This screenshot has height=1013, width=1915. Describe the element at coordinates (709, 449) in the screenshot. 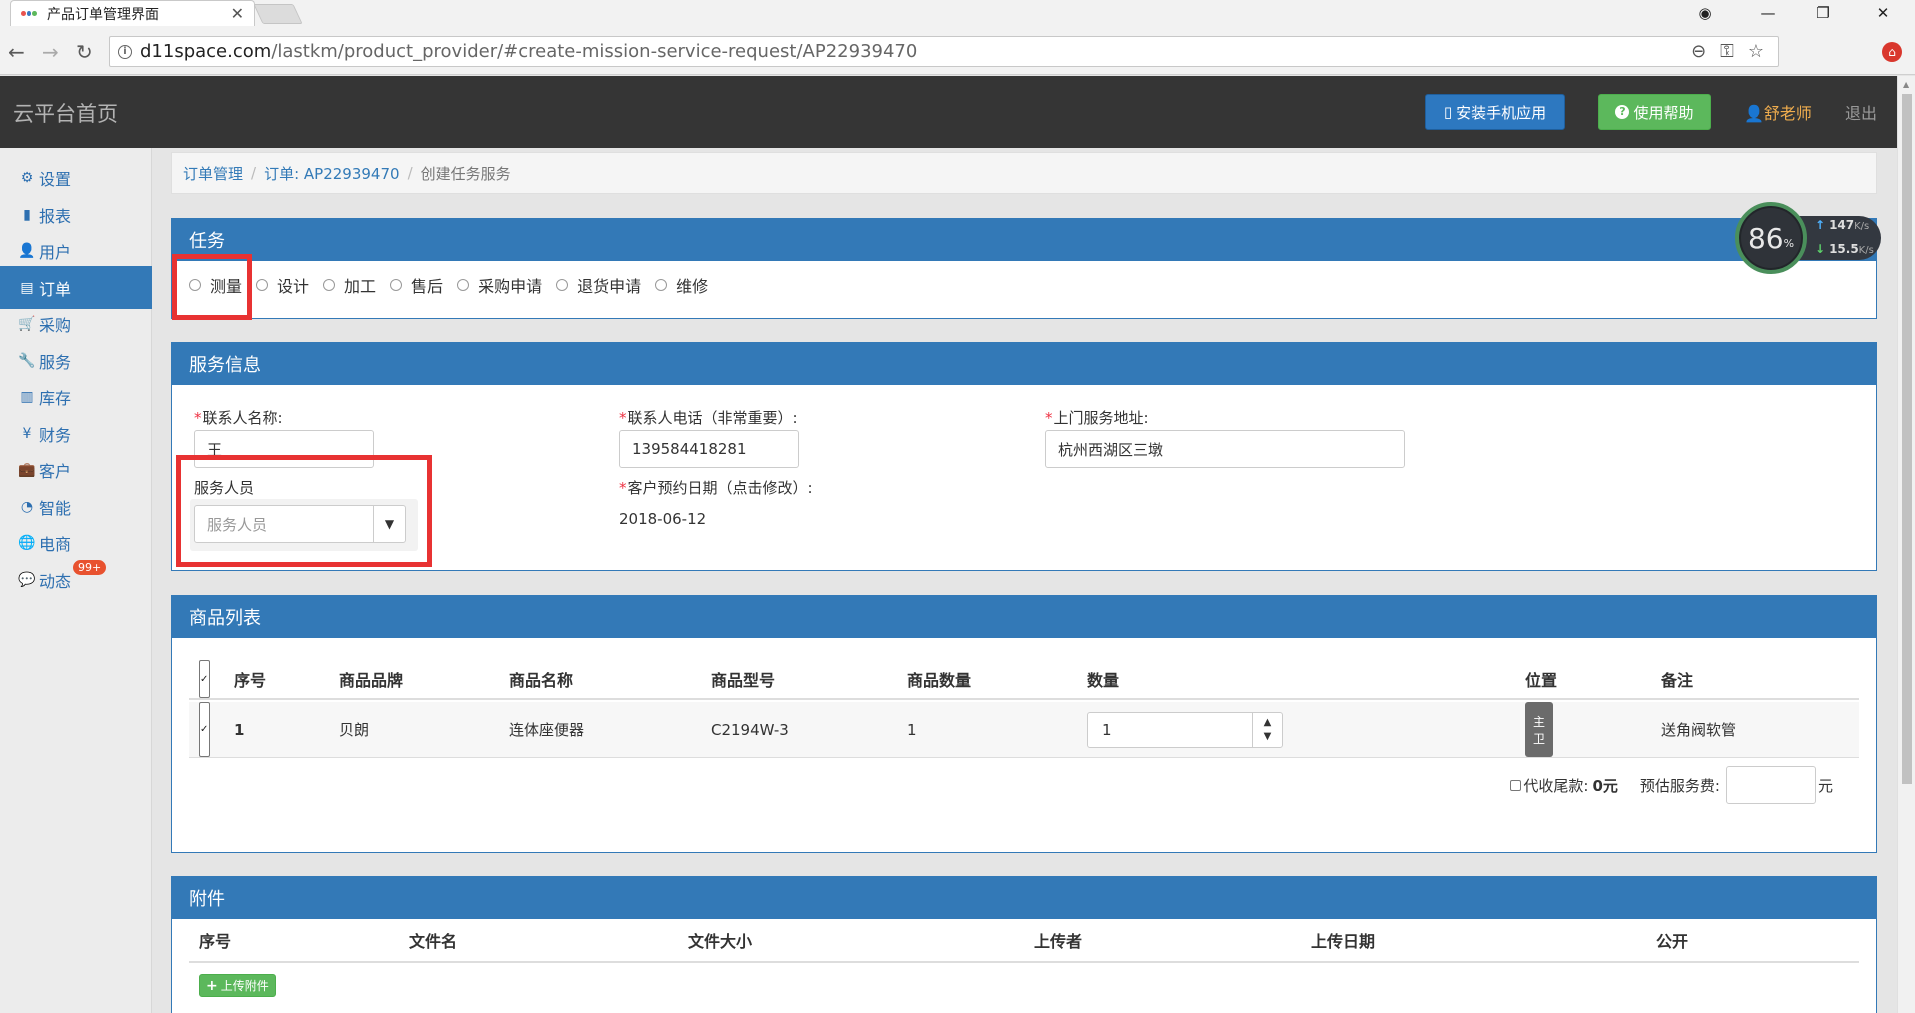

I see `contact-phone-input: 139584418281` at that location.